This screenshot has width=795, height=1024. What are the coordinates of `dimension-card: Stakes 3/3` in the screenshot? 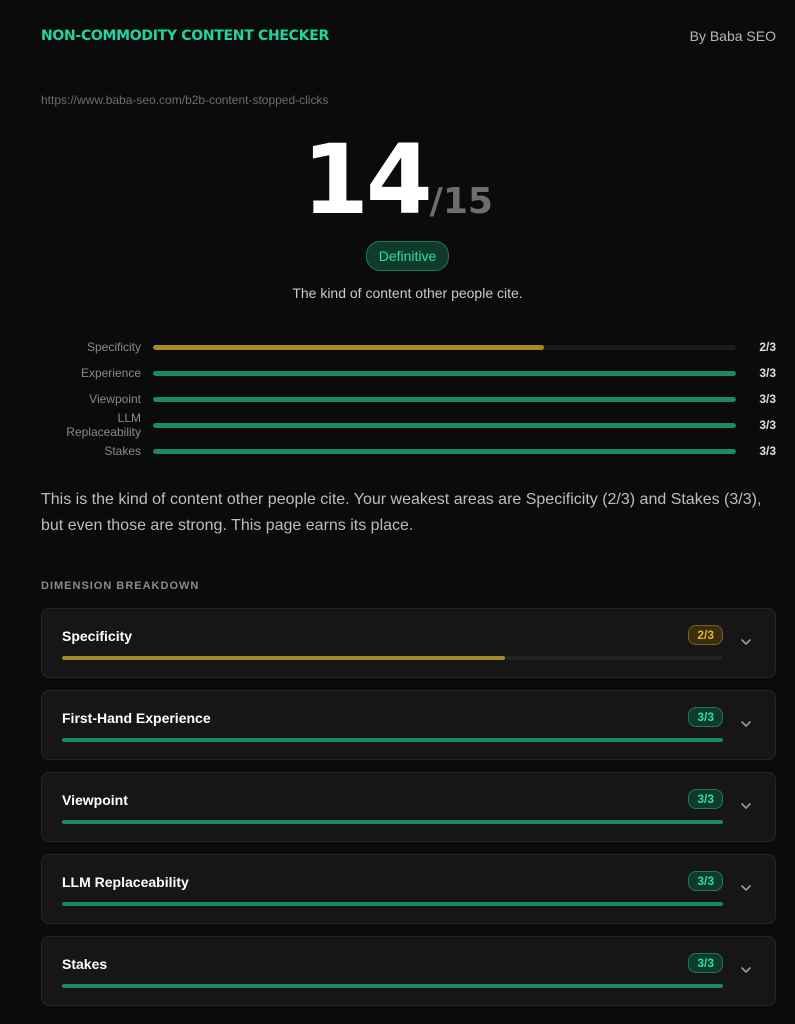 It's located at (408, 971).